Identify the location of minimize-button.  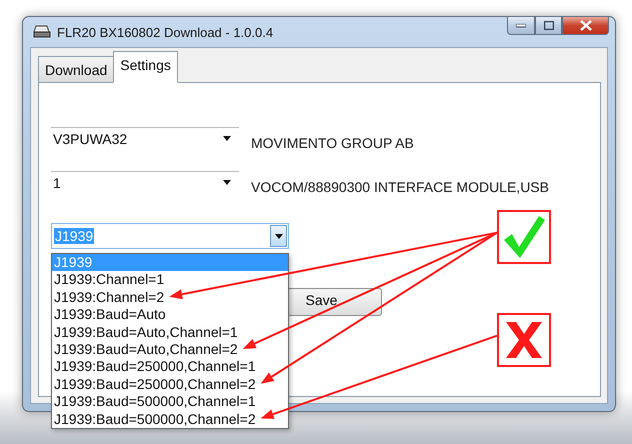
(521, 25).